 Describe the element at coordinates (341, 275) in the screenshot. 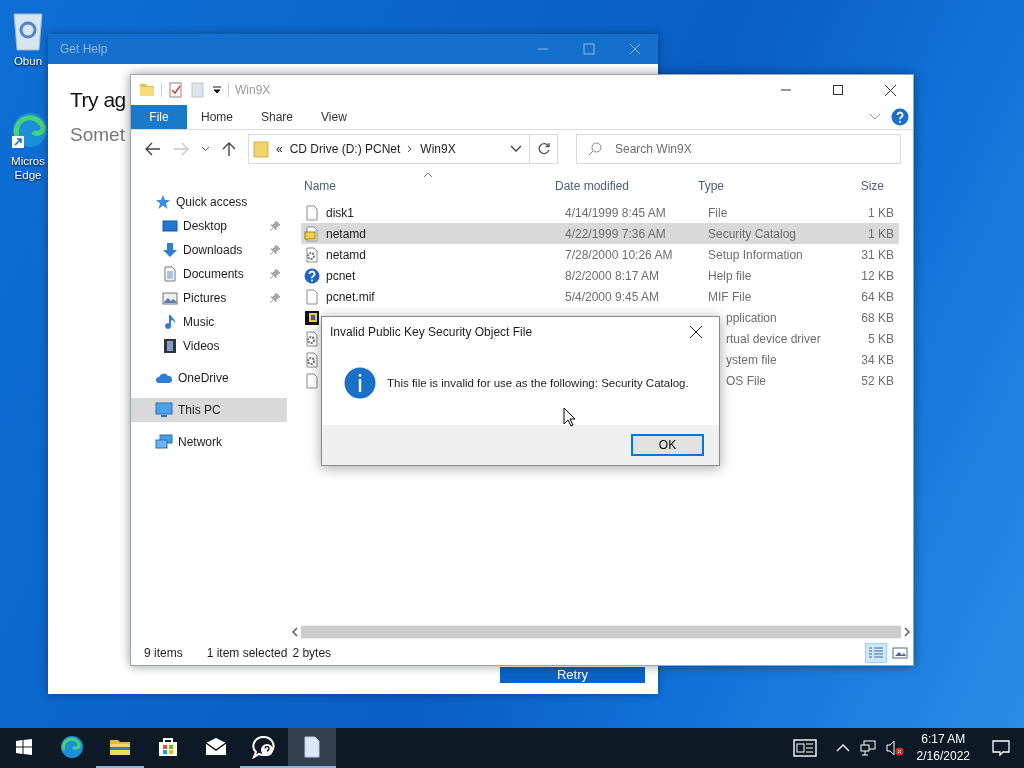

I see `file-name: pcnet` at that location.